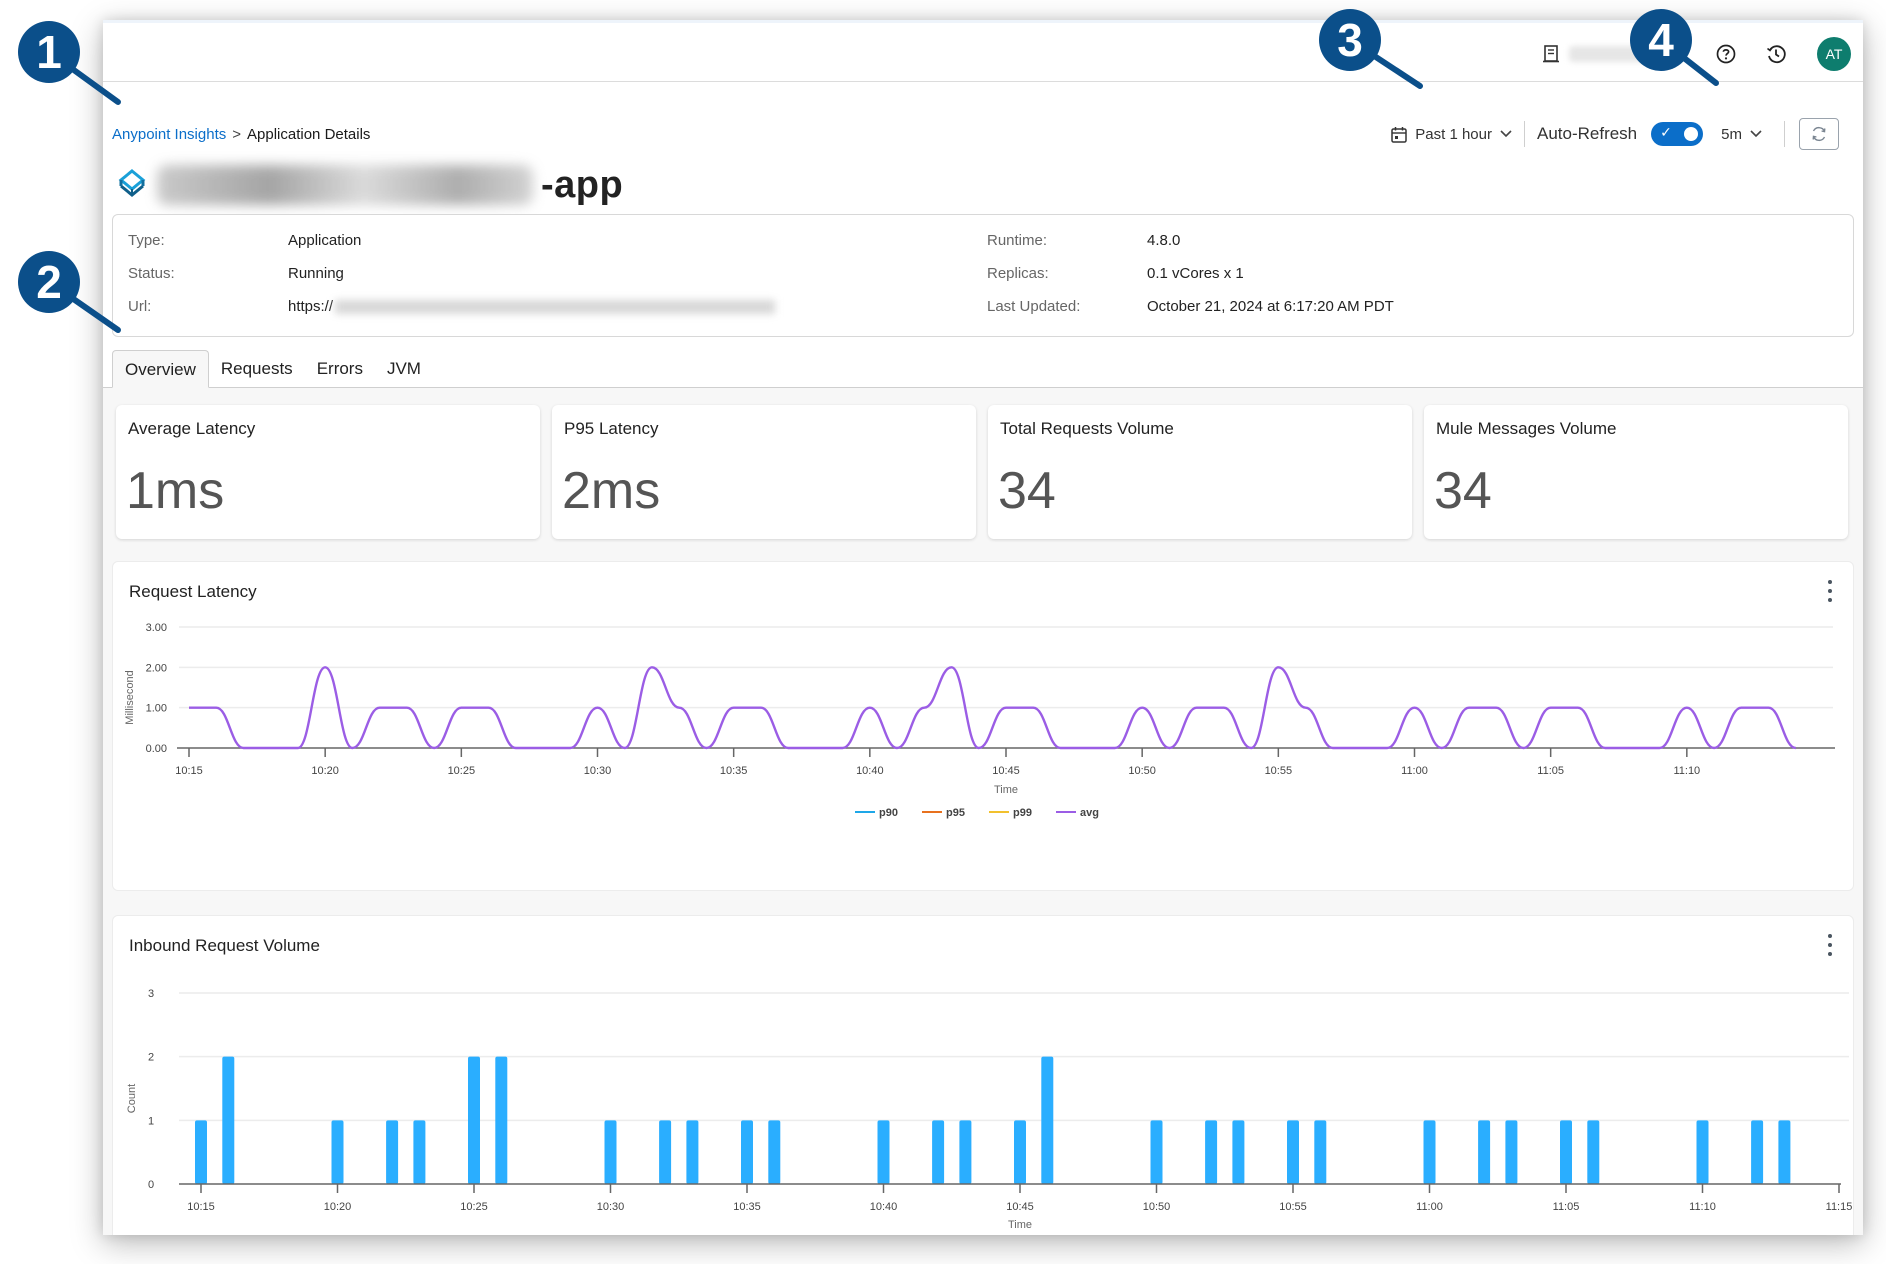 This screenshot has width=1886, height=1264. I want to click on breadcrumb-link-anypoint-insights: Anypoint Insights, so click(169, 134).